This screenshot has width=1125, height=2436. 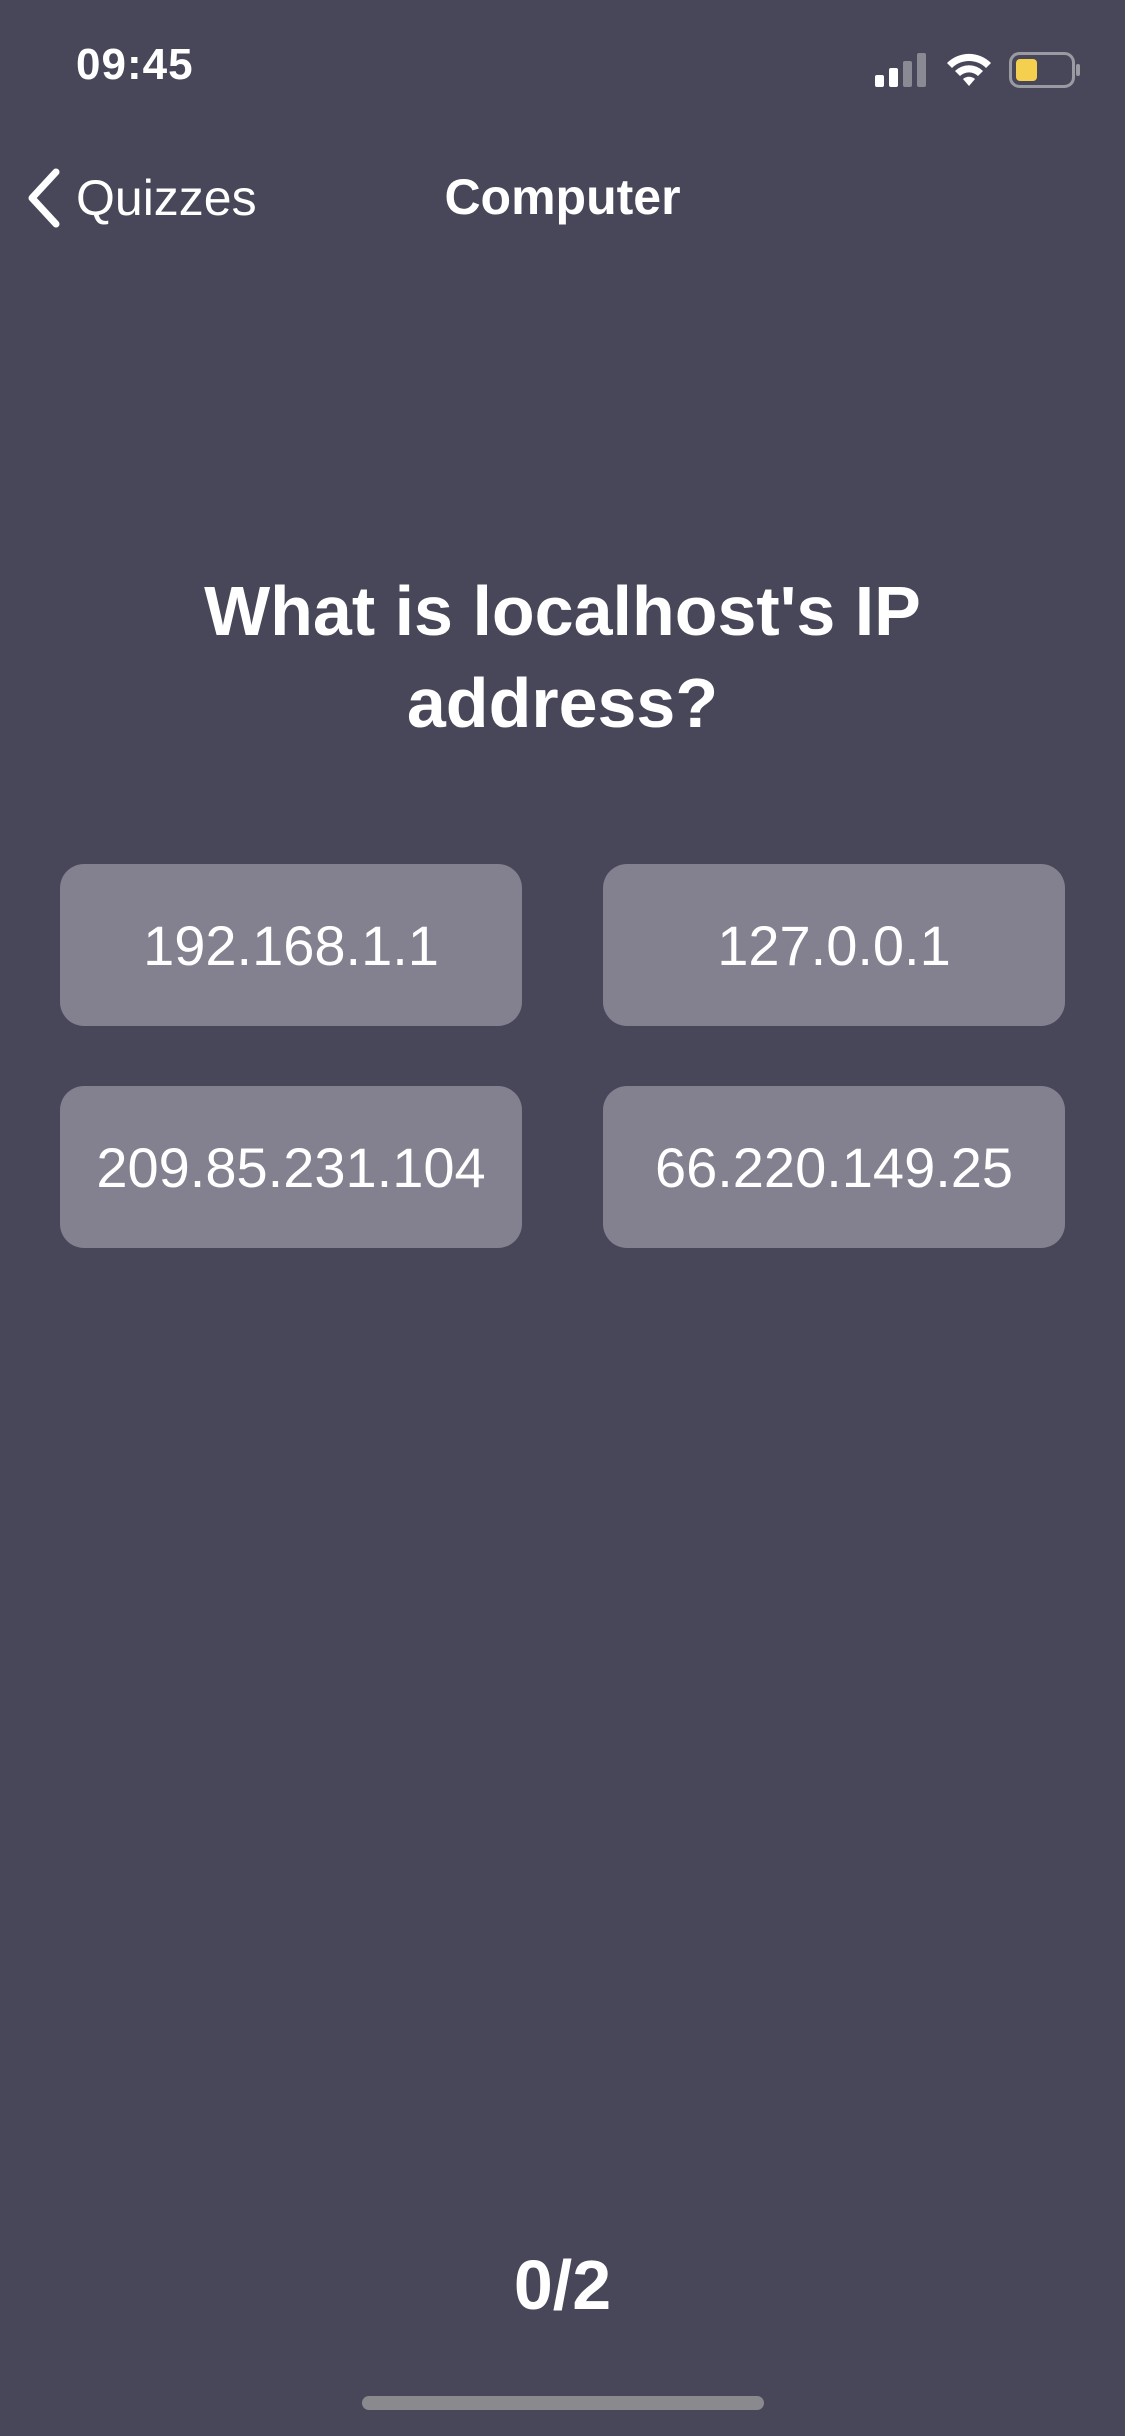 What do you see at coordinates (1044, 70) in the screenshot?
I see `battery-icon` at bounding box center [1044, 70].